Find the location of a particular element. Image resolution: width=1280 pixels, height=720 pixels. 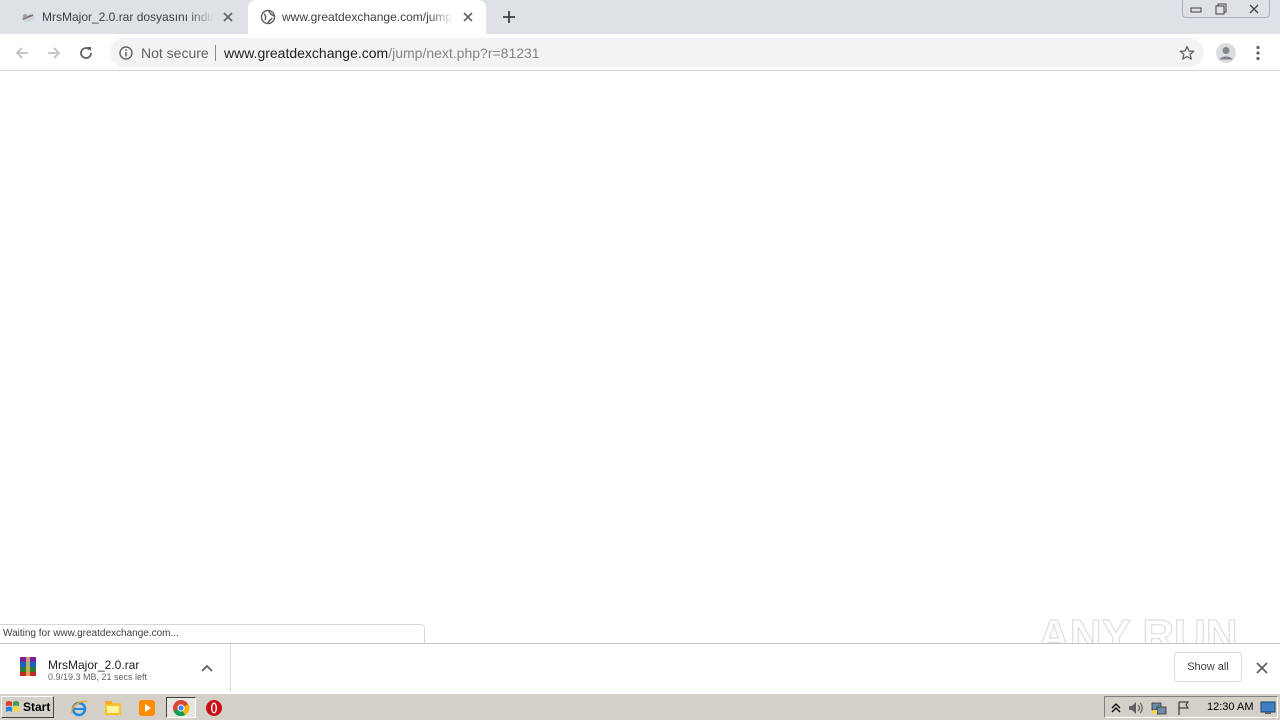

show-all-button: Show all is located at coordinates (1208, 667).